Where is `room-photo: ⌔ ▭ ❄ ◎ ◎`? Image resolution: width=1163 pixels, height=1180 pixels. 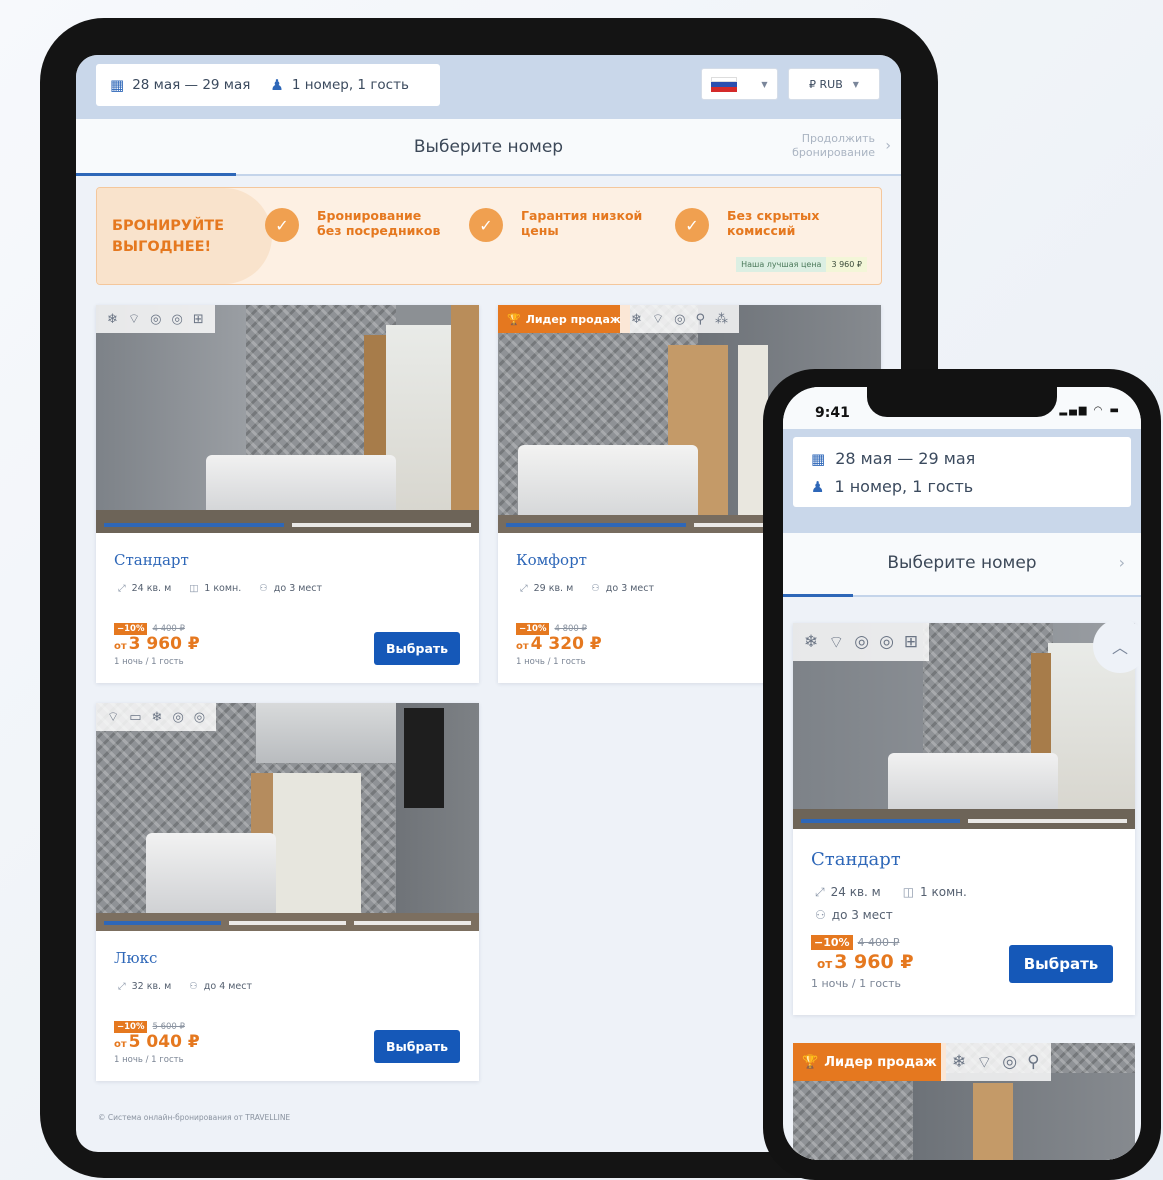
room-photo: ⌔ ▭ ❄ ◎ ◎ is located at coordinates (287, 817).